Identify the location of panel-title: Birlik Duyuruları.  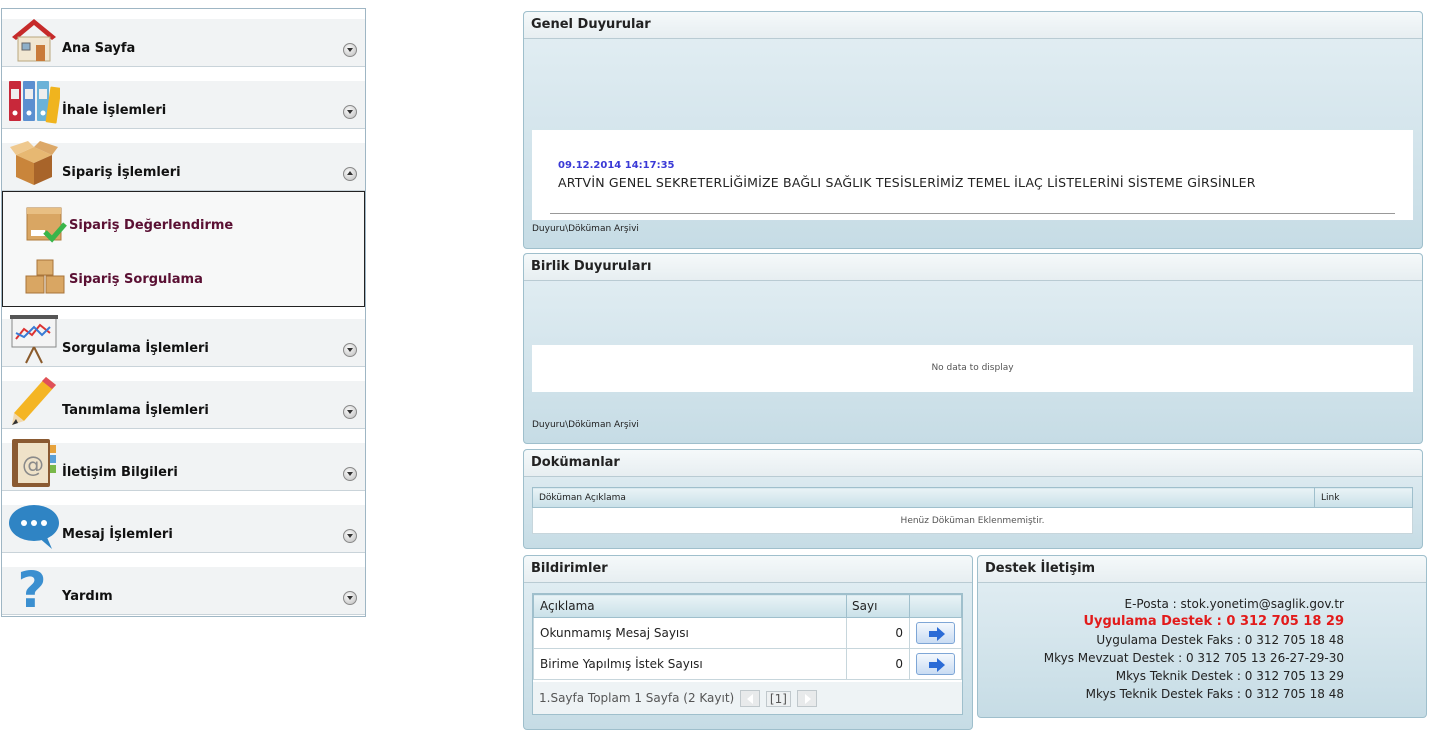
(973, 267).